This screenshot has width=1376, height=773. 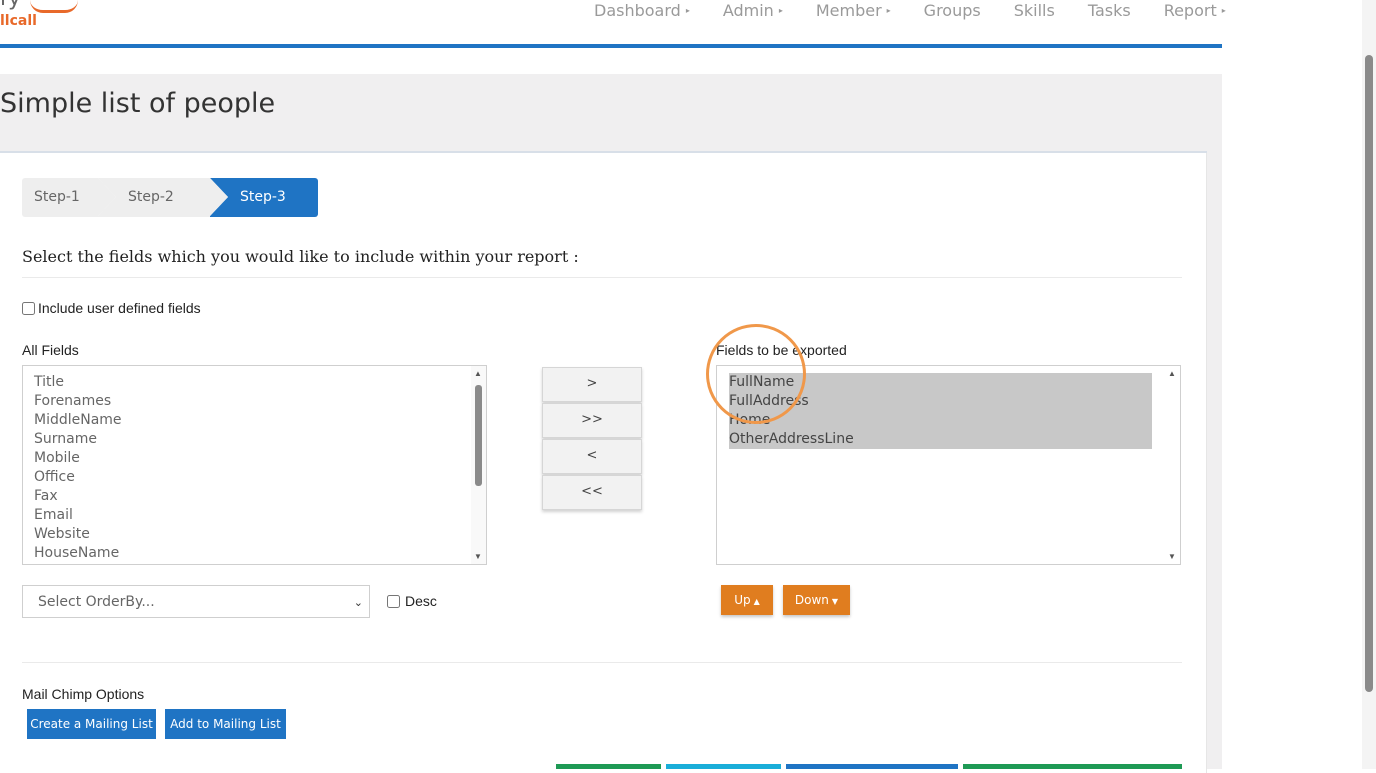 What do you see at coordinates (872, 766) in the screenshot?
I see `action-button-blue` at bounding box center [872, 766].